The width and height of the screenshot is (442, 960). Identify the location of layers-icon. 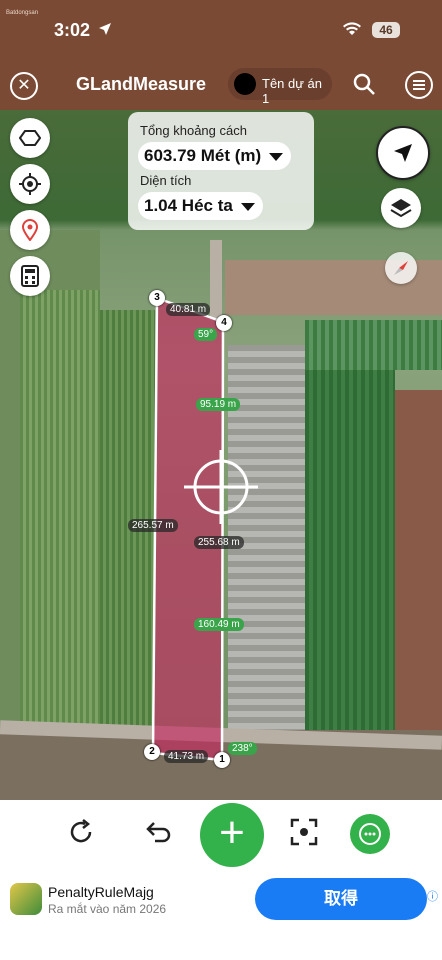
(401, 208).